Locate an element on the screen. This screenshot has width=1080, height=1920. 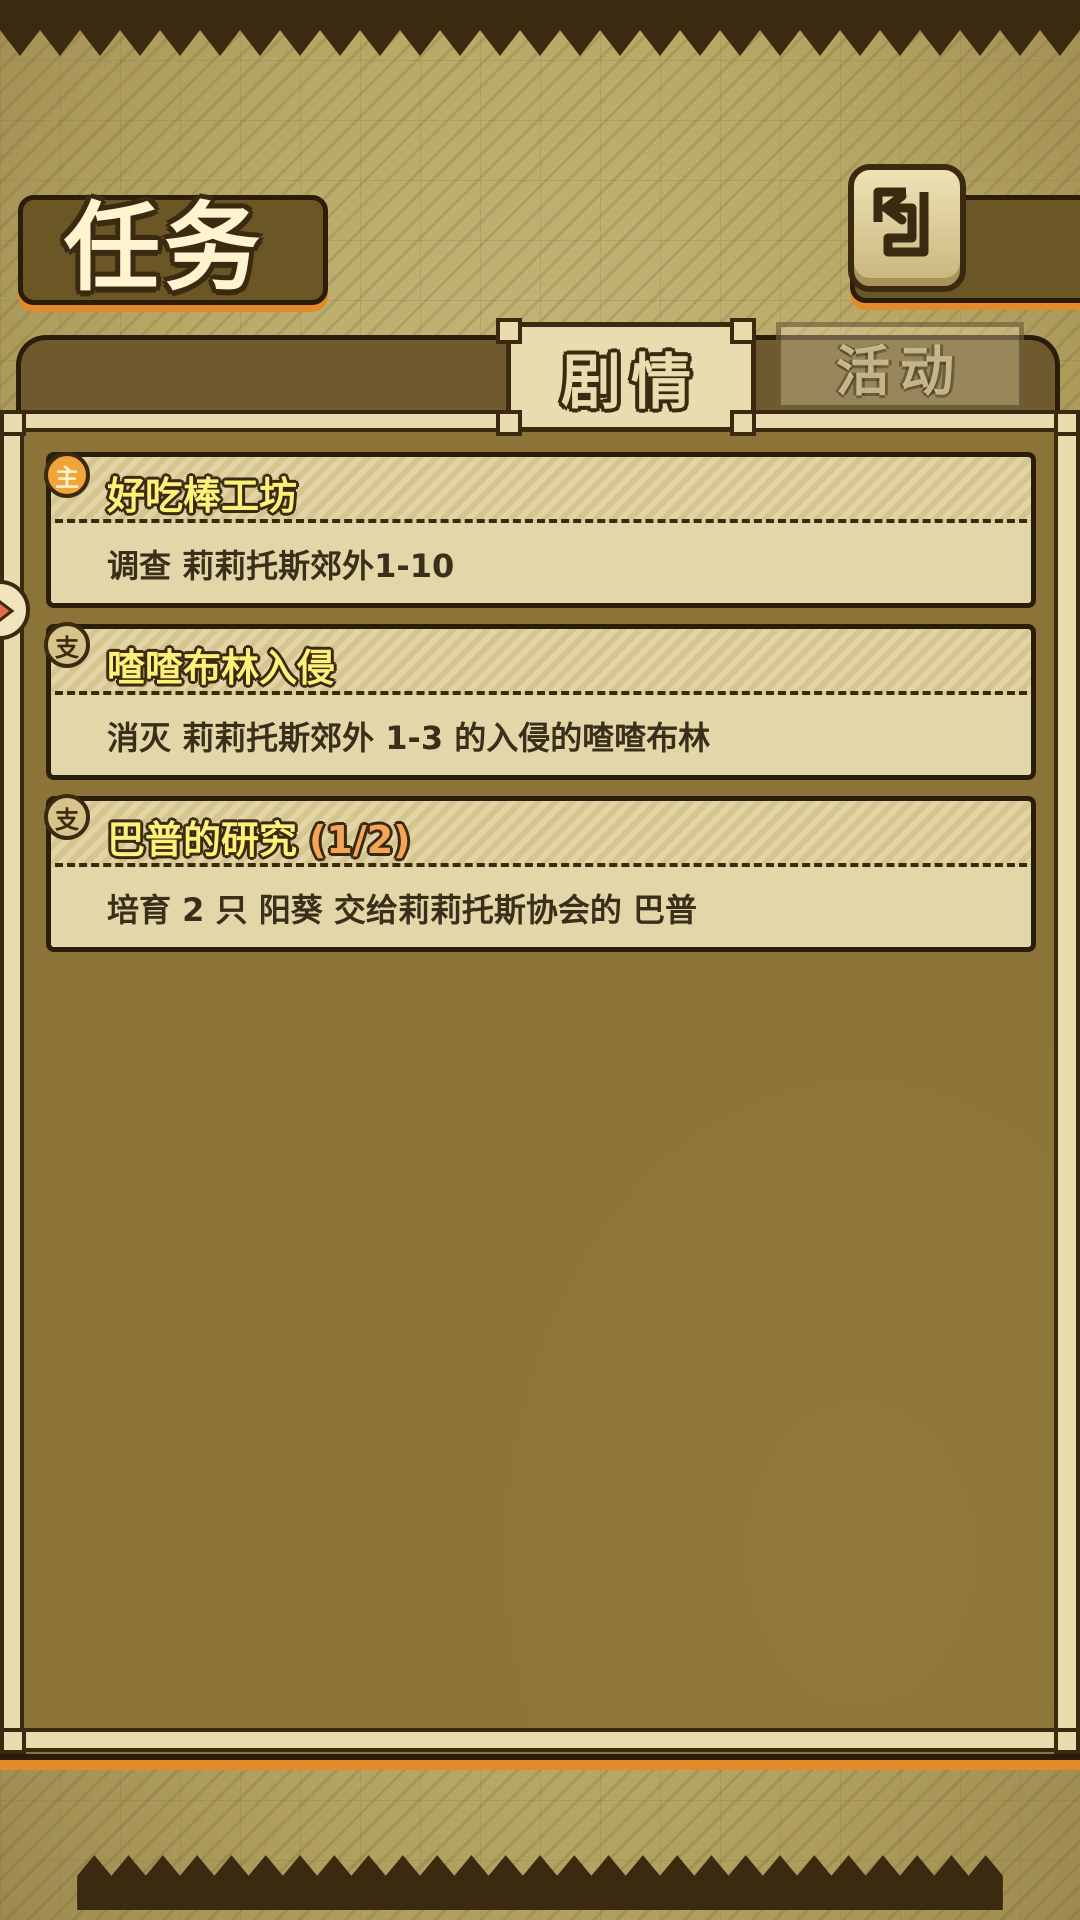
quest-item: 喳喳布林入侵 消灭 莉莉托斯郊外 1-3 的入侵的喳喳布林 is located at coordinates (541, 702).